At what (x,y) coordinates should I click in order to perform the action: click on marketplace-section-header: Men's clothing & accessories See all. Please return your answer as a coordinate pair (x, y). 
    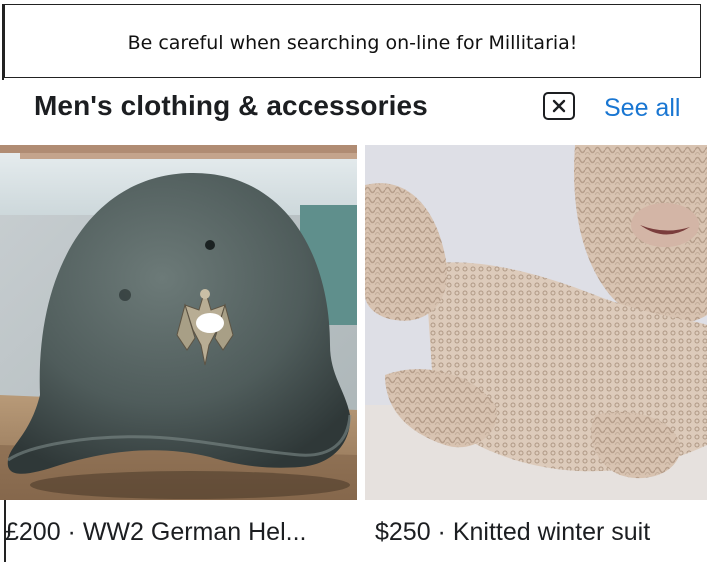
    Looking at the image, I should click on (353, 110).